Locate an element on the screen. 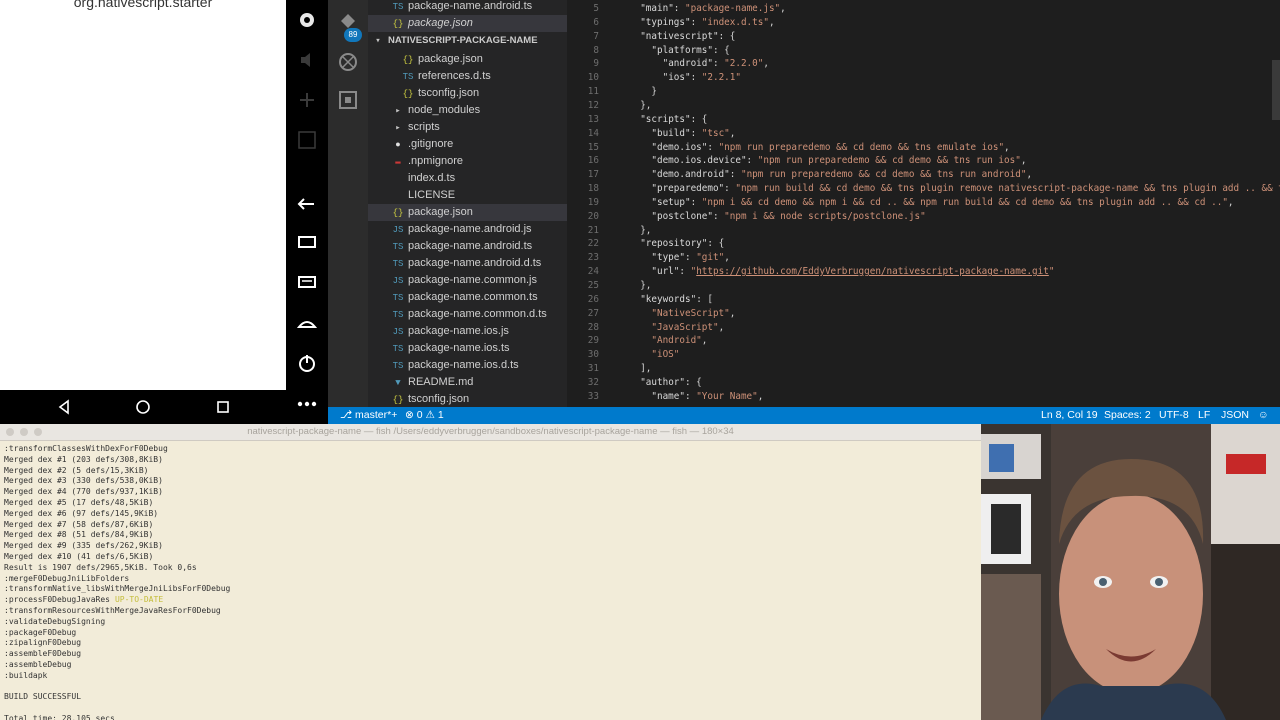 This screenshot has width=1280, height=720. line-number: 20 is located at coordinates (593, 216).